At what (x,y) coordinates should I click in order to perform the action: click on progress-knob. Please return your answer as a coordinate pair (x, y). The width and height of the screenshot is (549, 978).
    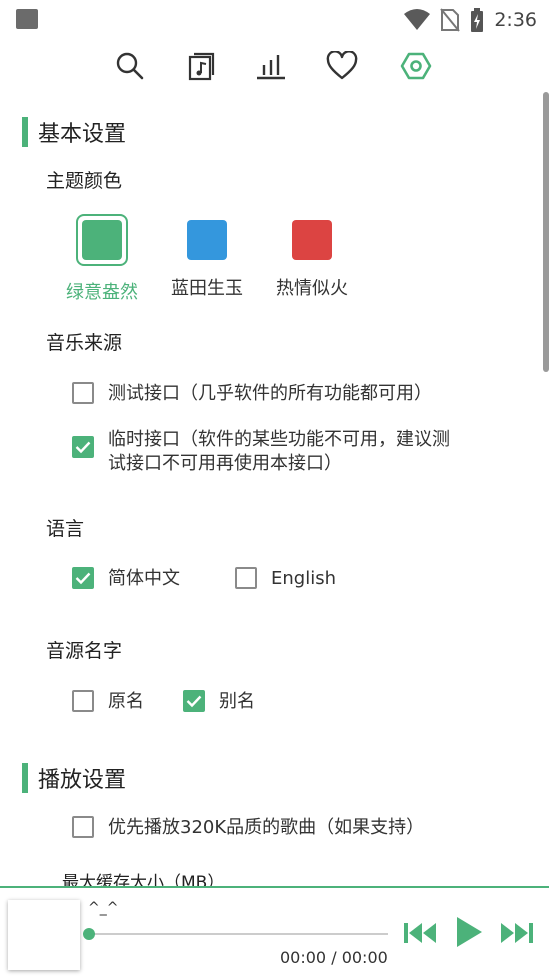
    Looking at the image, I should click on (89, 934).